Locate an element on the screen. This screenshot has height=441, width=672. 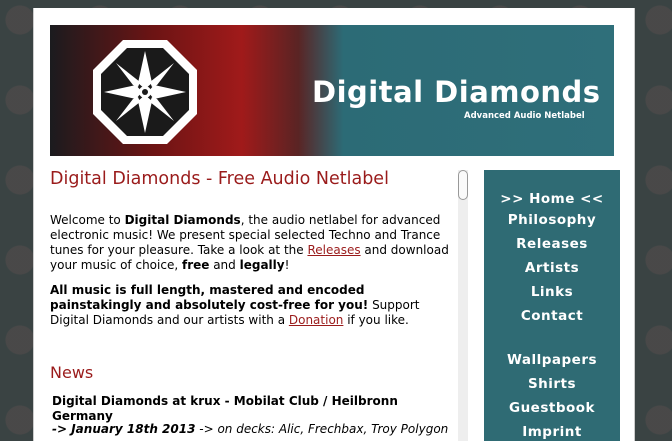
nav-item-wallpapers: Wallpapers is located at coordinates (552, 360).